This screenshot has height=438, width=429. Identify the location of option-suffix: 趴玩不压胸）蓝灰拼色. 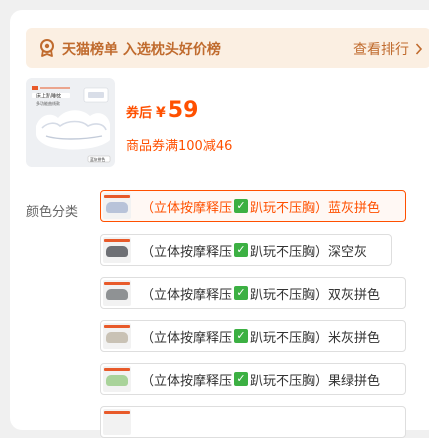
(315, 208).